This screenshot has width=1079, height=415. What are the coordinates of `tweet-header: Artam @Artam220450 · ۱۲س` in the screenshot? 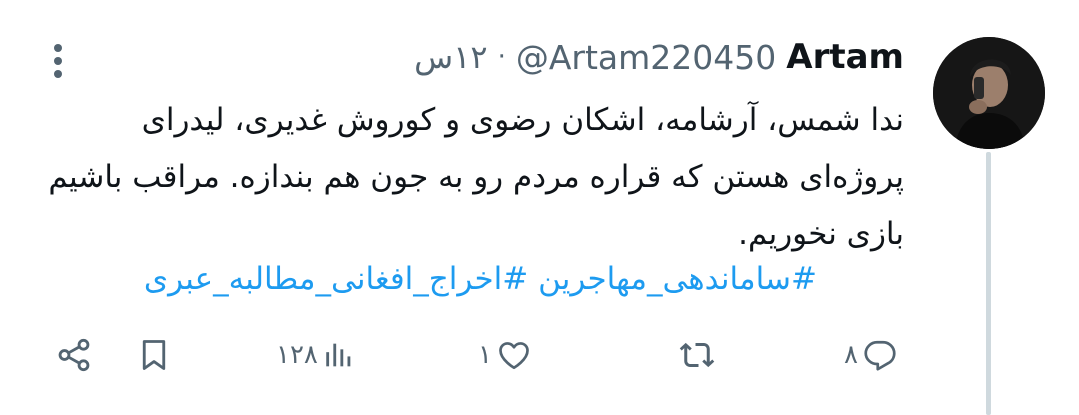 It's located at (659, 57).